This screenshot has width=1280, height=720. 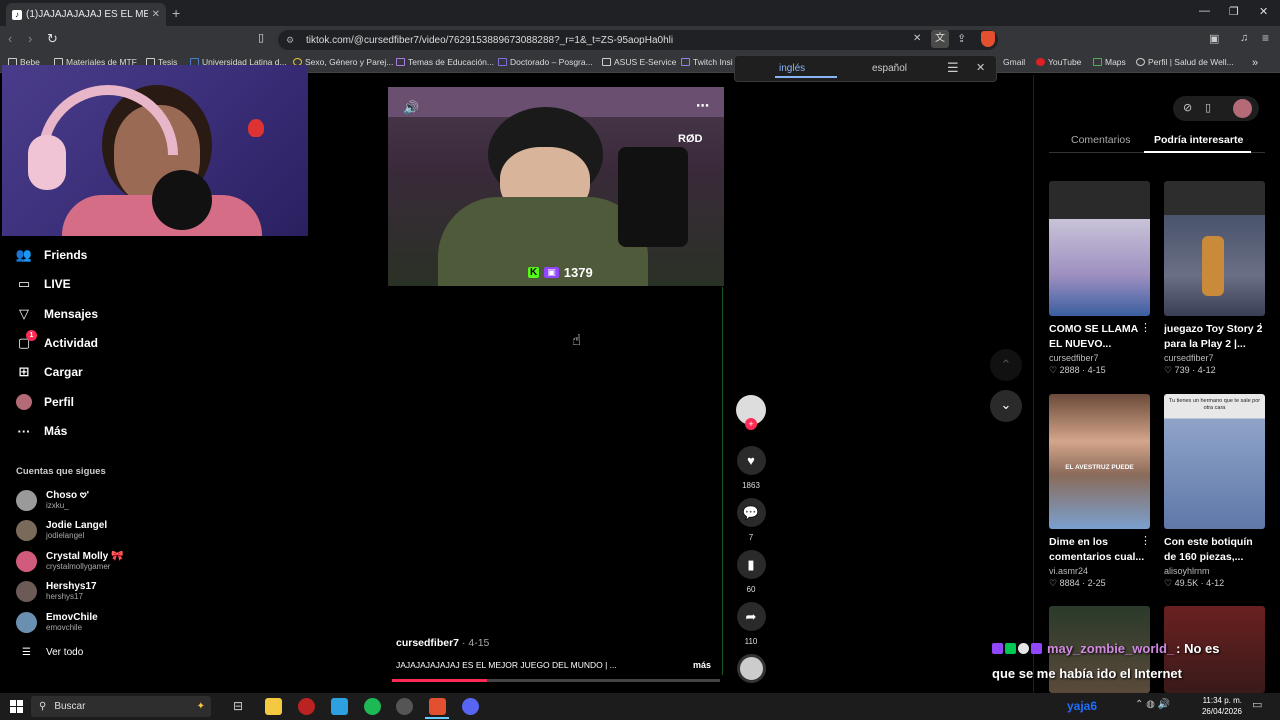 I want to click on following-item: Choso 𖹭' izxku_, so click(x=52, y=500).